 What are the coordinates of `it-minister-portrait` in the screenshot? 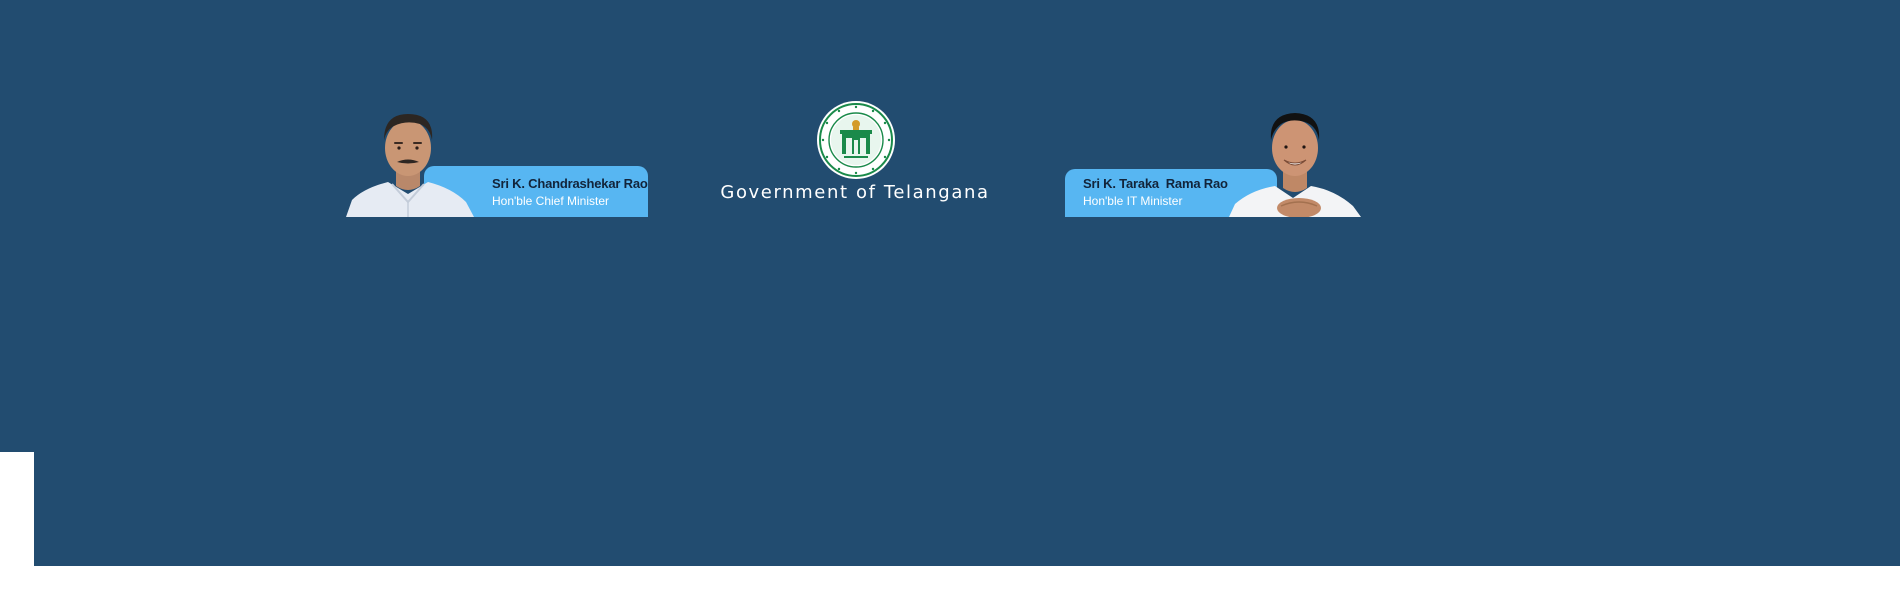 It's located at (1295, 165).